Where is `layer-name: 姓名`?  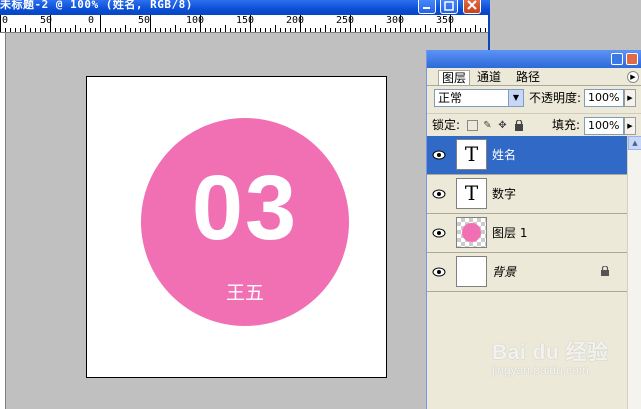 layer-name: 姓名 is located at coordinates (504, 155).